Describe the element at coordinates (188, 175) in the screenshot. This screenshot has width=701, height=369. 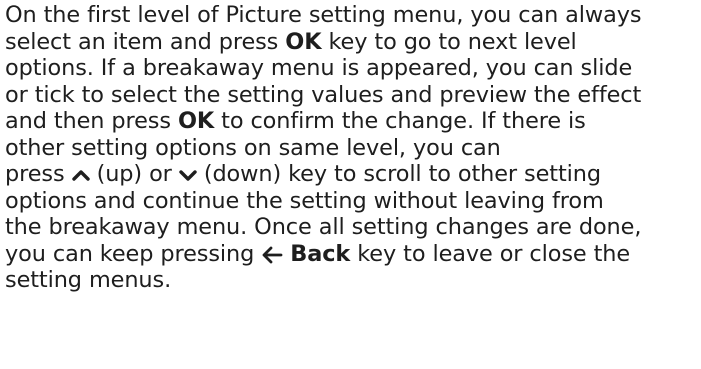
I see `chevron-down-icon` at that location.